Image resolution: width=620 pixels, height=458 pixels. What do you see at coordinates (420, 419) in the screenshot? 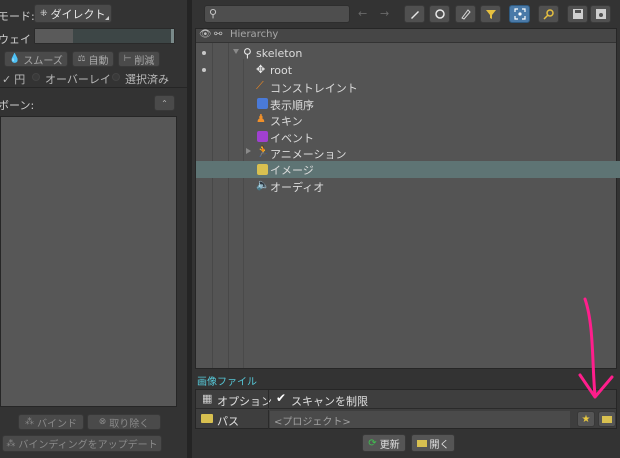
I see `path-input: <プロジェクト>` at bounding box center [420, 419].